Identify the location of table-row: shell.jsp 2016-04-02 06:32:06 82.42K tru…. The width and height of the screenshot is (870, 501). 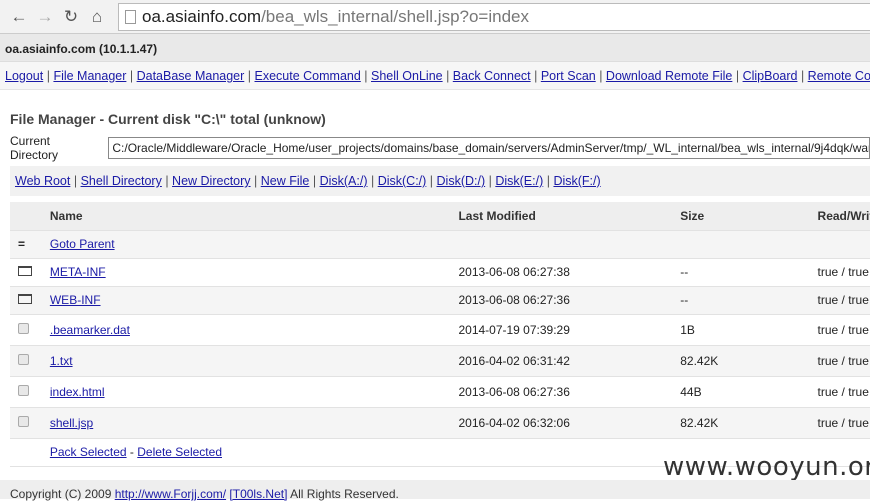
(440, 423).